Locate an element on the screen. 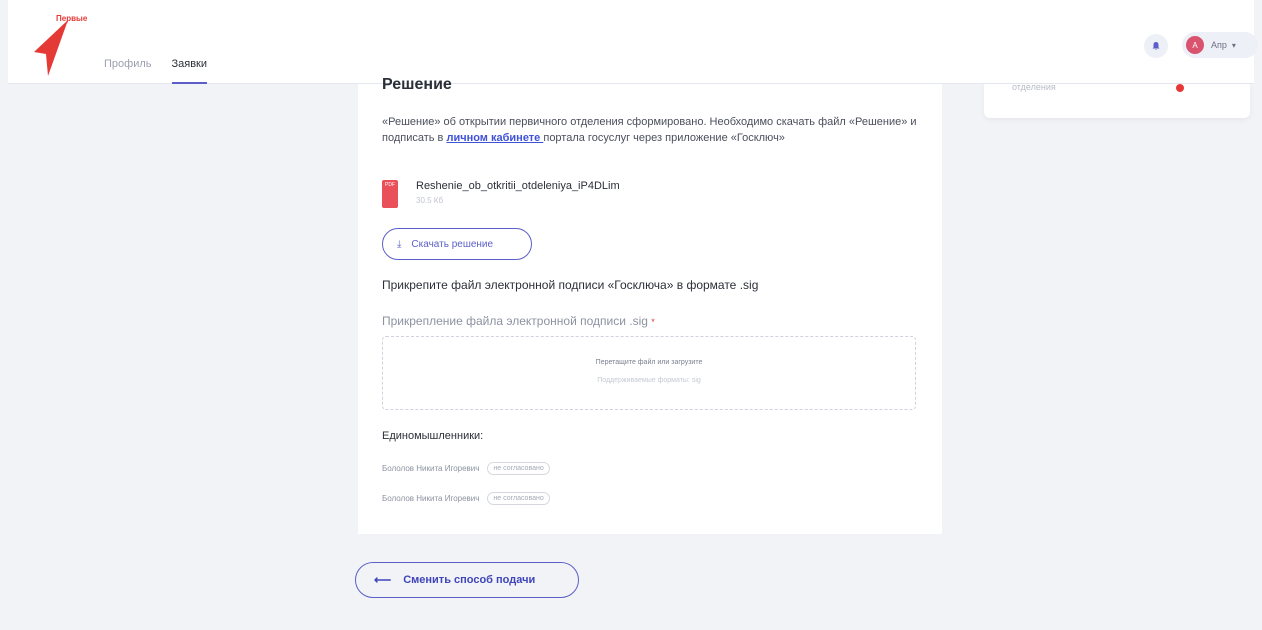 The image size is (1262, 630). avatar: А is located at coordinates (1195, 45).